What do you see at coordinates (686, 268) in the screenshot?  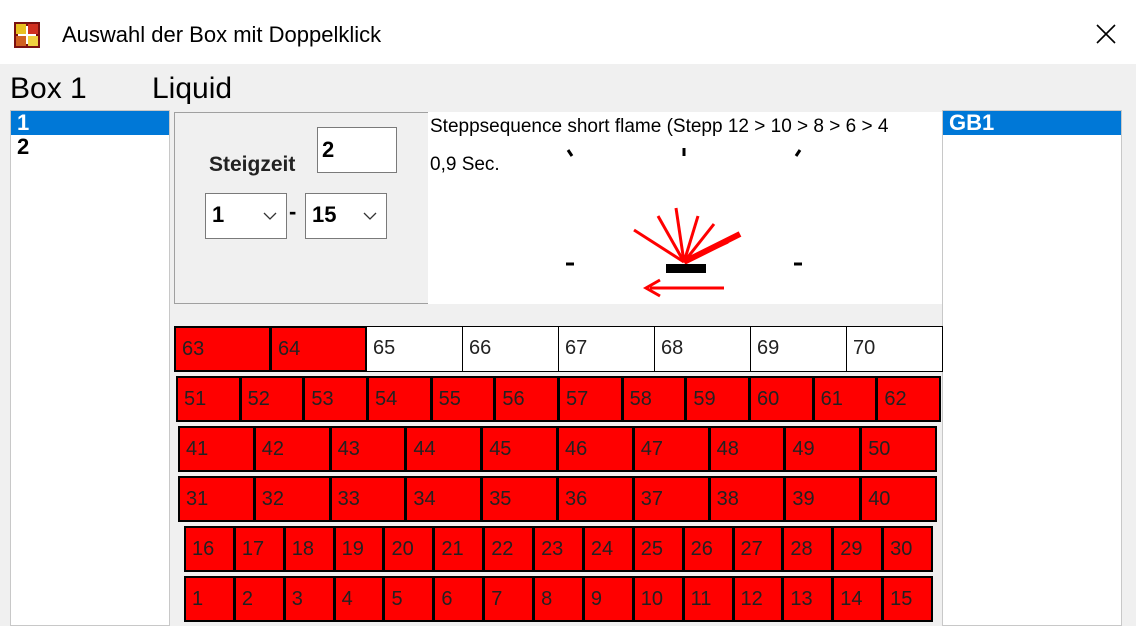 I see `launcher-base` at bounding box center [686, 268].